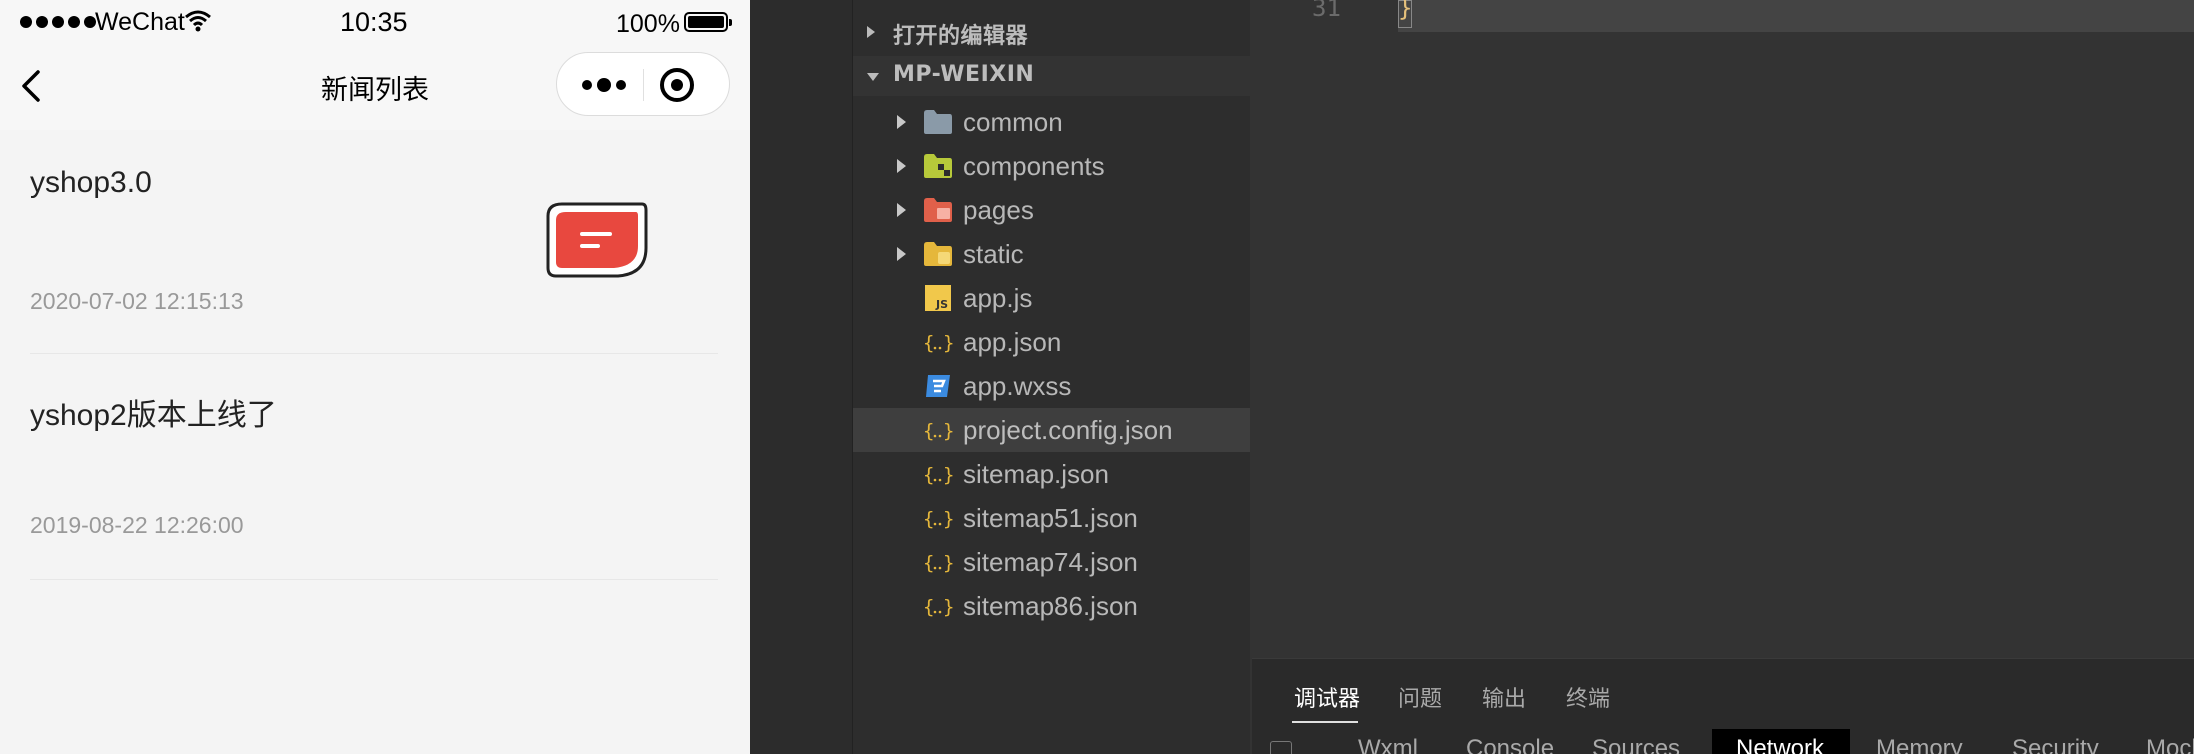 The image size is (2194, 754). Describe the element at coordinates (58, 22) in the screenshot. I see `signal-icon` at that location.